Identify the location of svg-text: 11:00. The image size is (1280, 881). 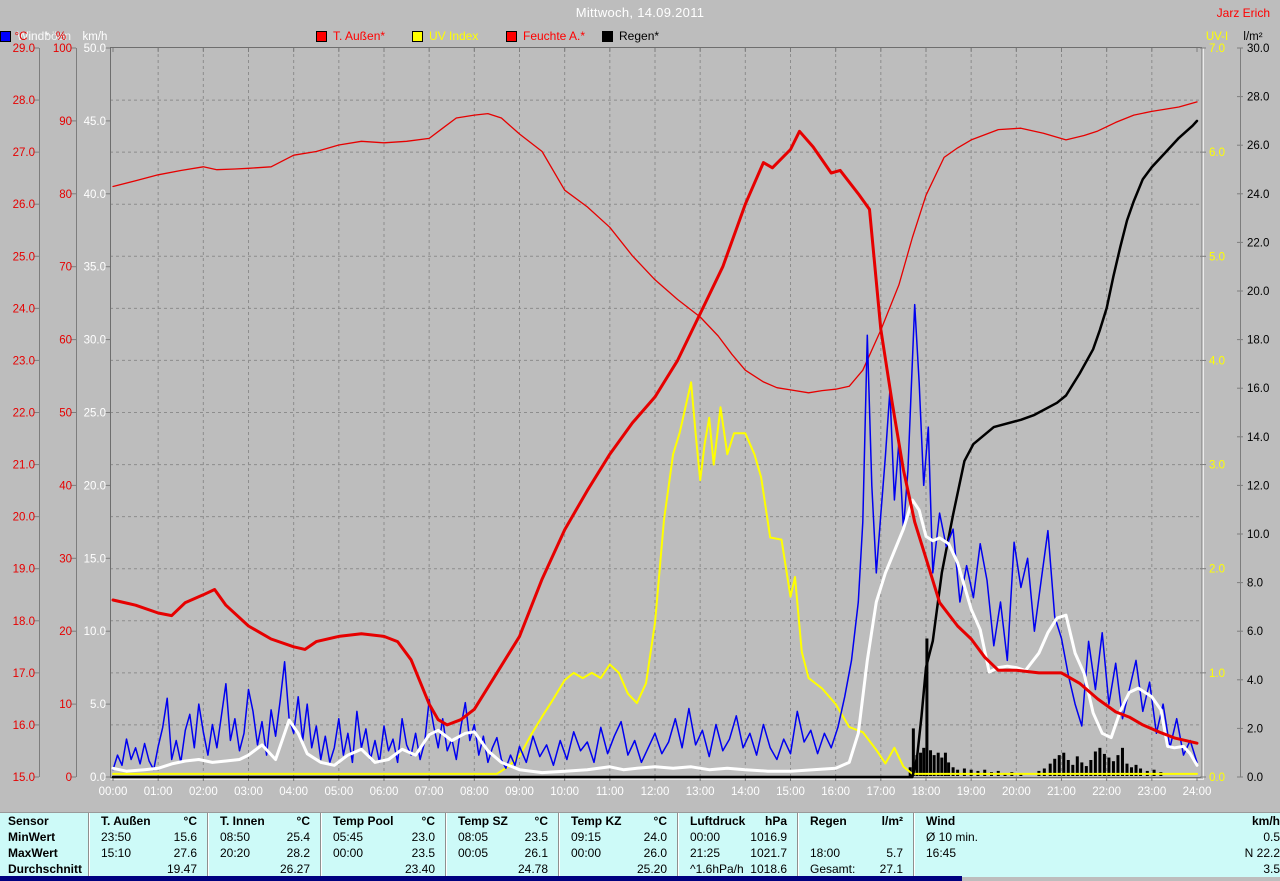
(610, 792).